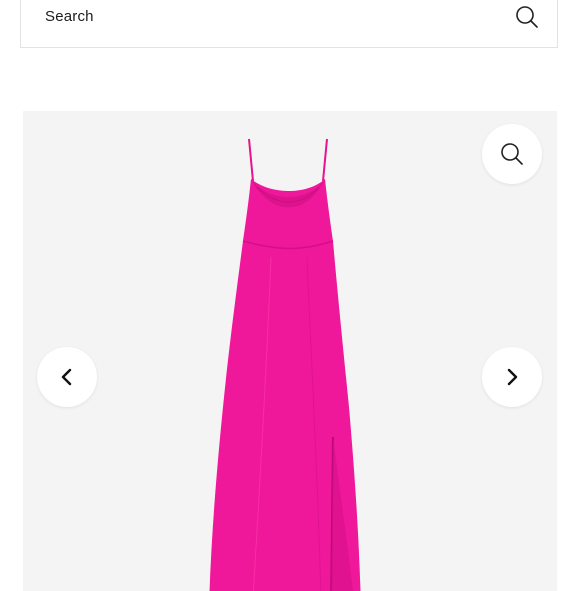  I want to click on zoom-button, so click(512, 154).